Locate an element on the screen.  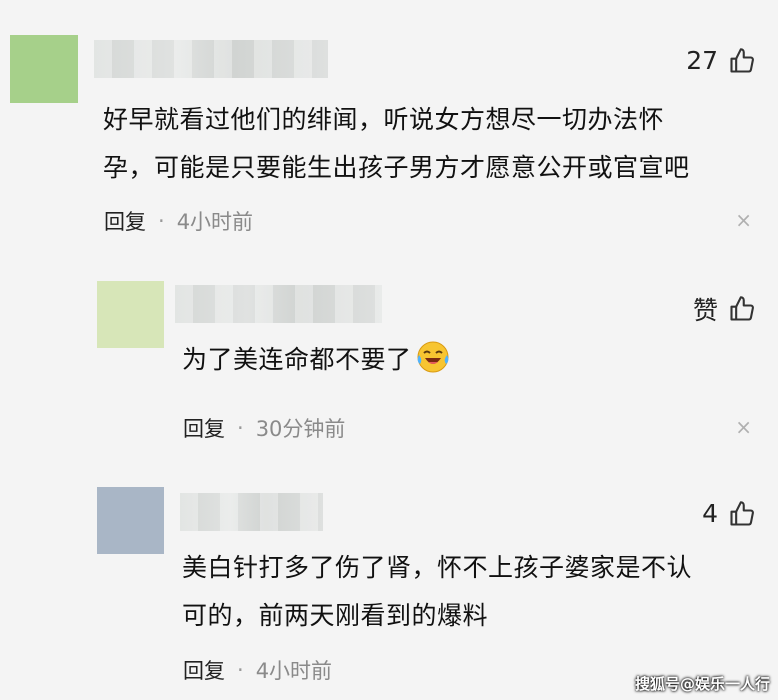
like-count: 赞 is located at coordinates (724, 309).